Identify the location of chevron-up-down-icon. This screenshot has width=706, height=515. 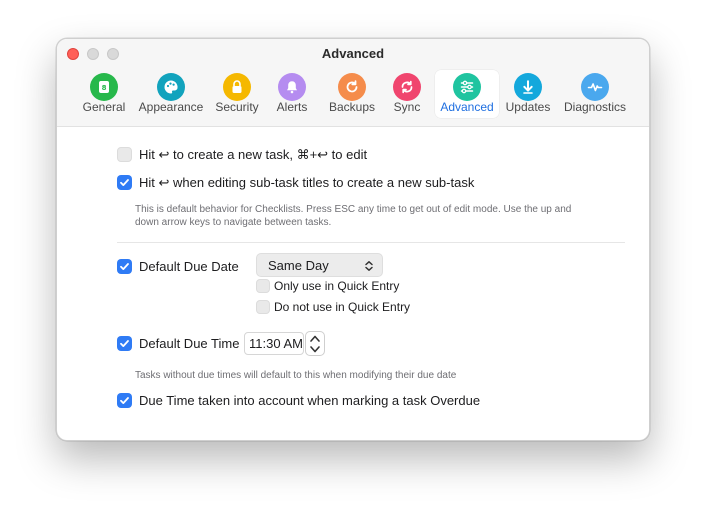
(369, 266).